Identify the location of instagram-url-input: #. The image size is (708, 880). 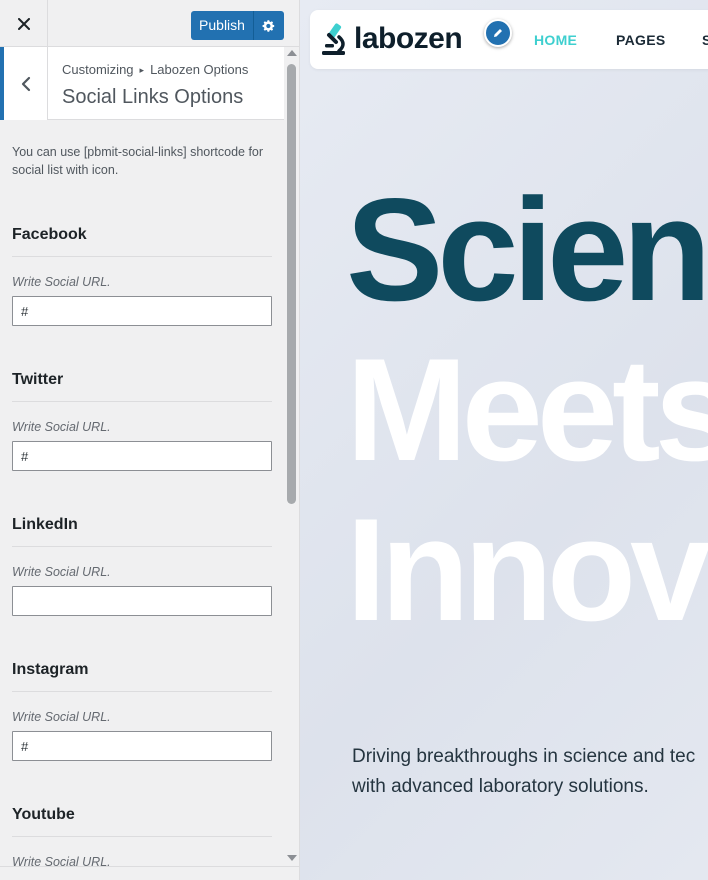
(142, 746).